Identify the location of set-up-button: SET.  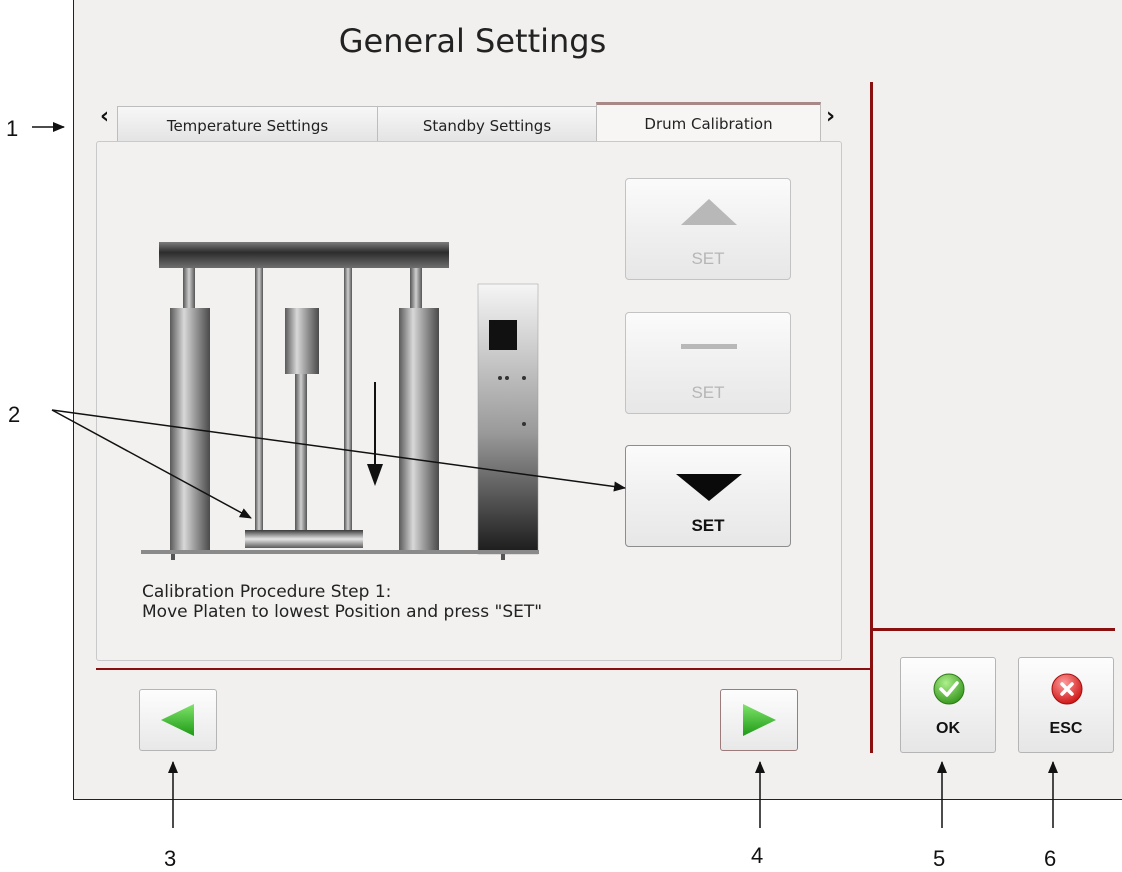
(708, 229).